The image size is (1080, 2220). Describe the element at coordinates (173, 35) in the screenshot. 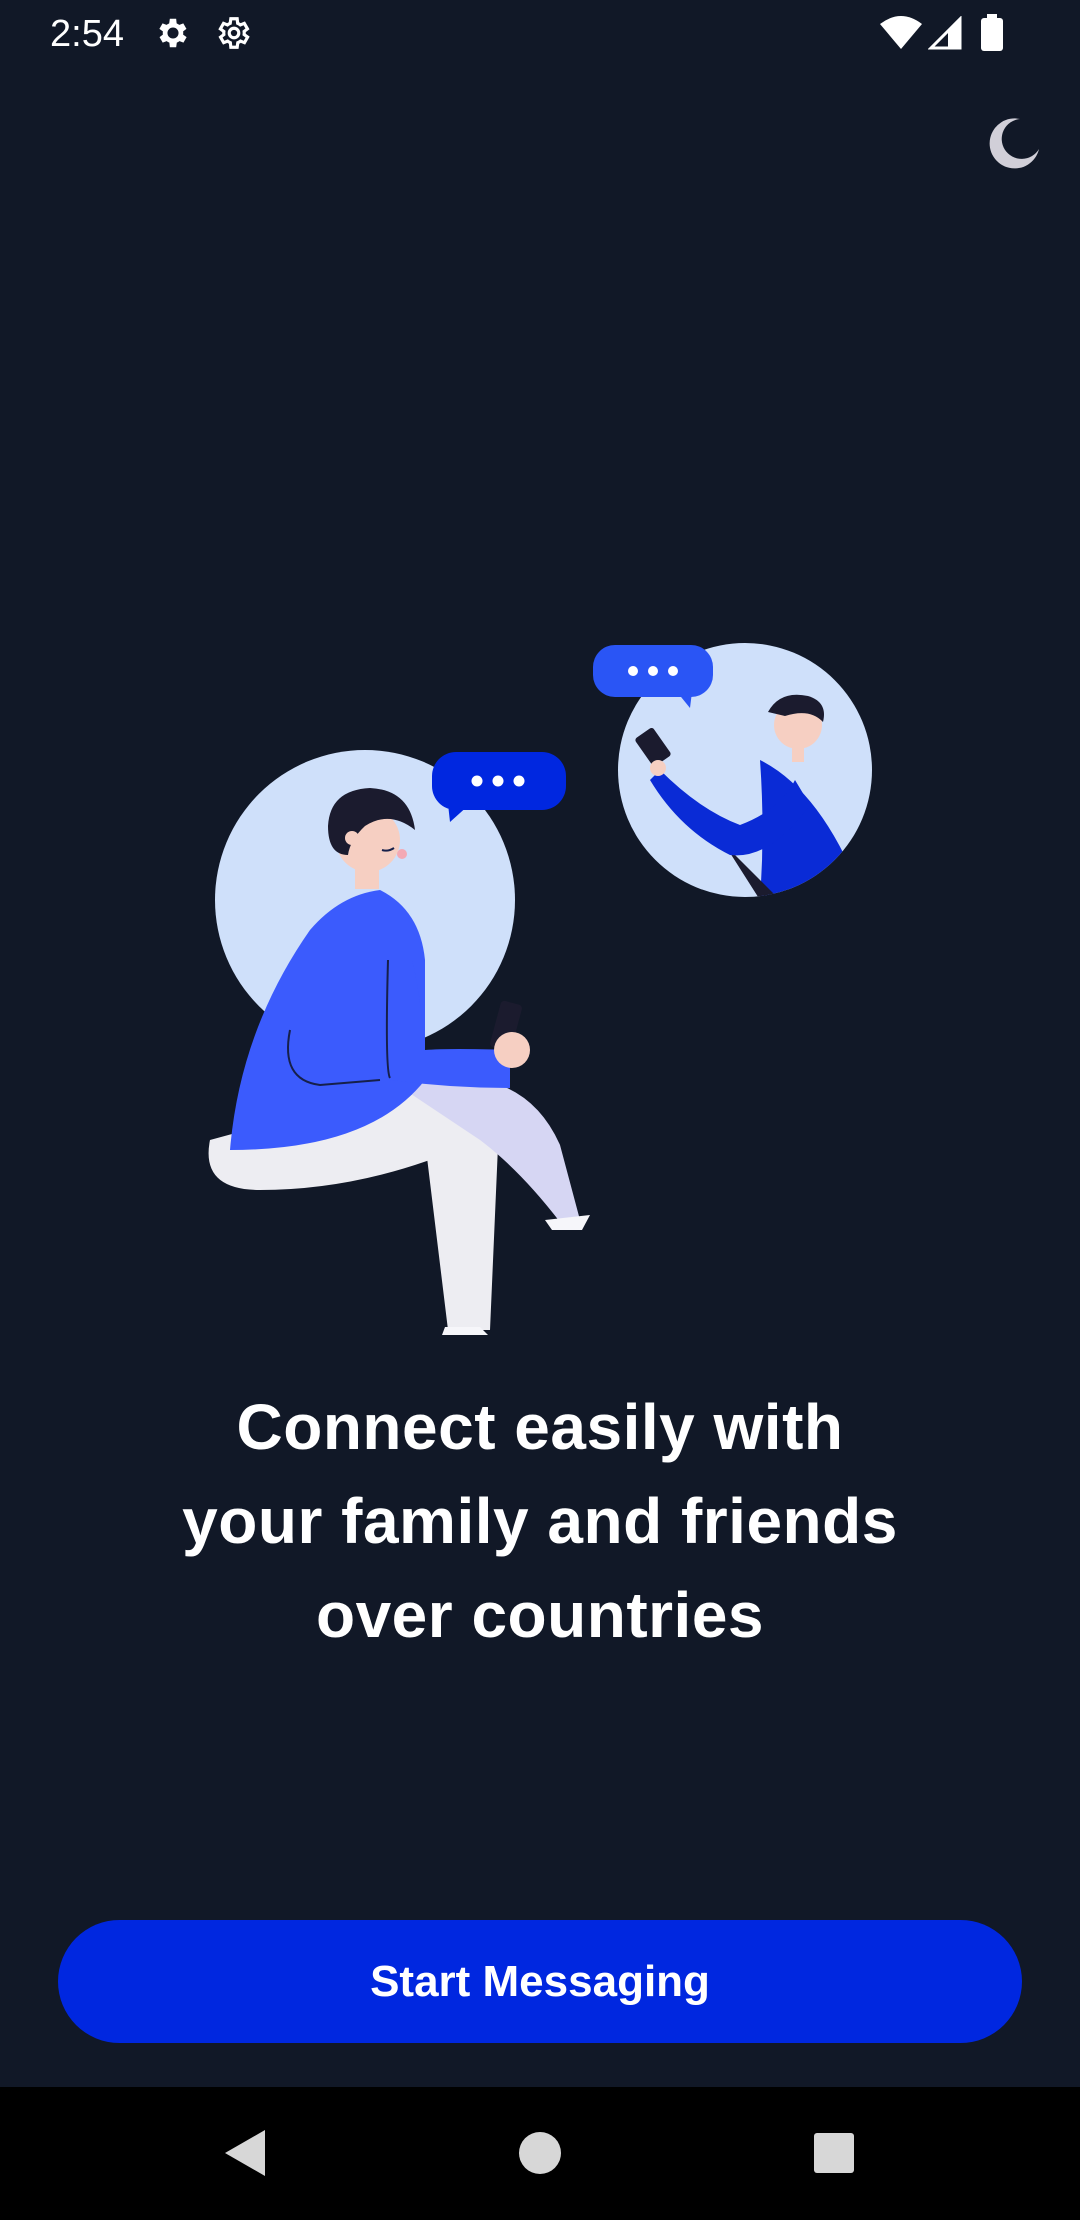

I see `settings-gear-filled-icon` at that location.